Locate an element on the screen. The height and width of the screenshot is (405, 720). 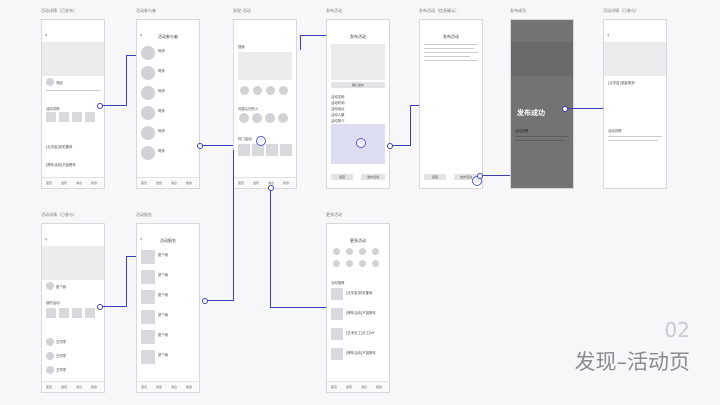
tap-gesture-icon: ☝ is located at coordinates (261, 141).